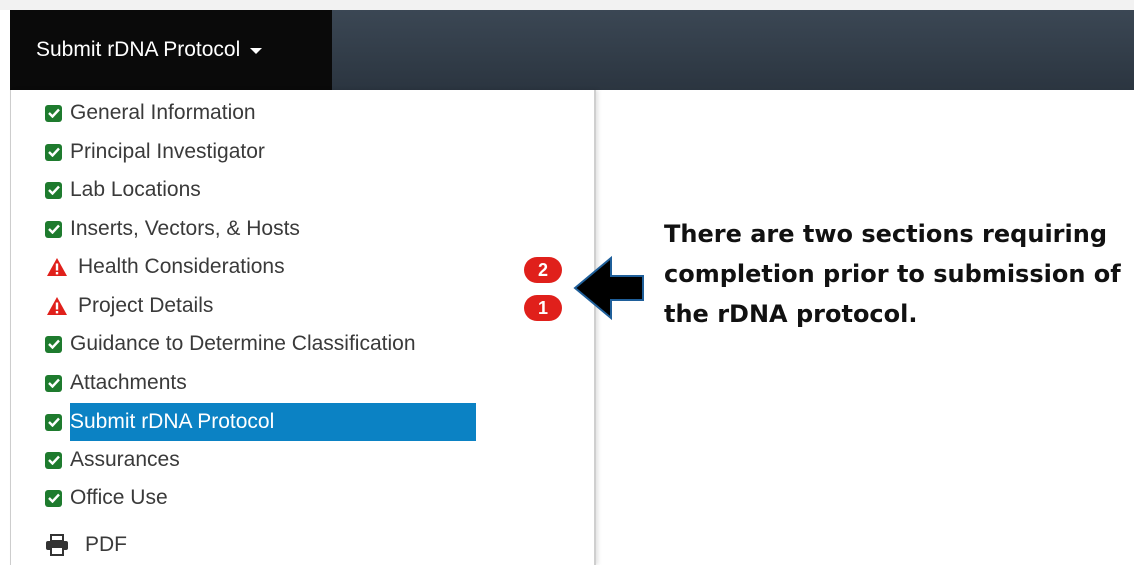 Image resolution: width=1134 pixels, height=565 pixels. I want to click on menu-item-label: Inserts, Vectors, & Hosts, so click(185, 228).